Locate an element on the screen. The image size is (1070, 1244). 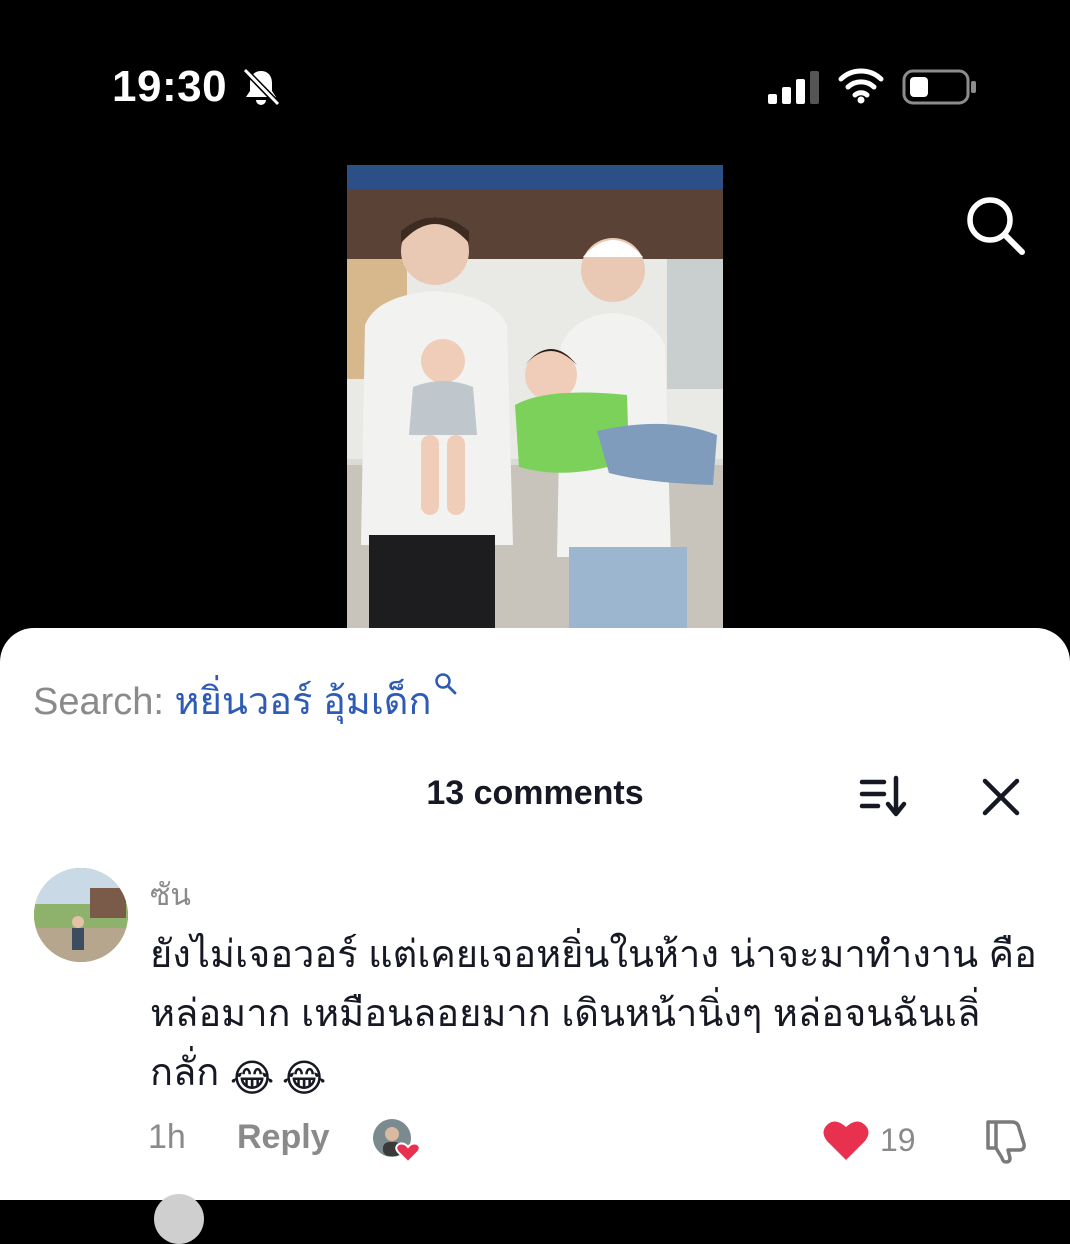
related-search: Search: หยิ่นวอร์ อุ้มเด็ก is located at coordinates (245, 700).